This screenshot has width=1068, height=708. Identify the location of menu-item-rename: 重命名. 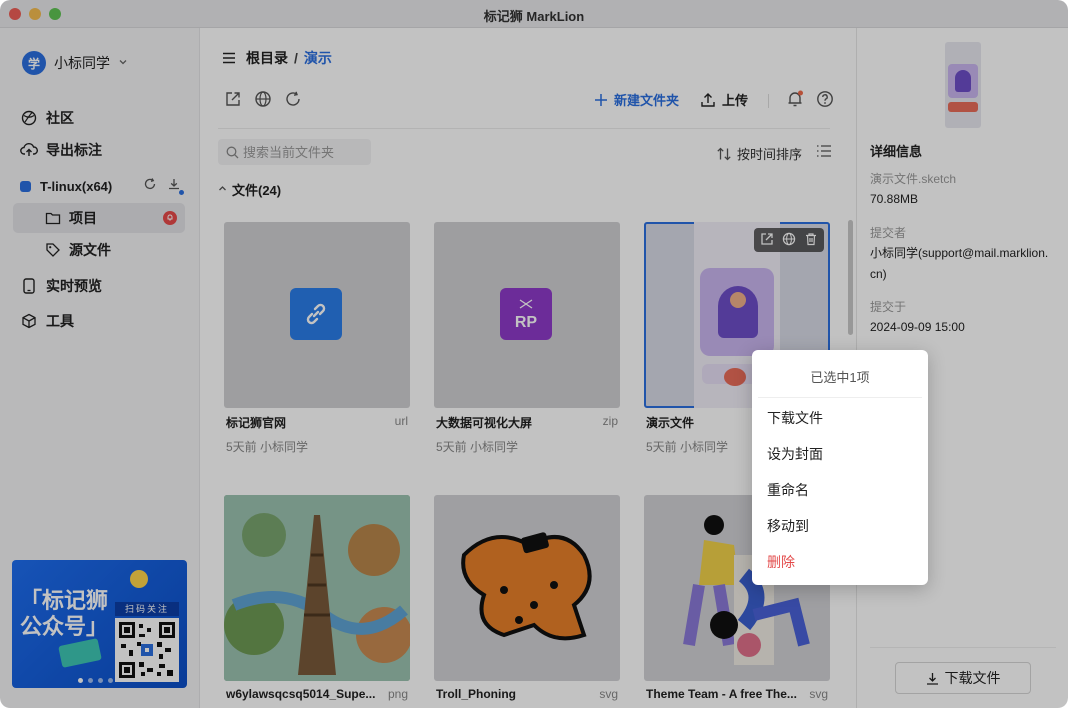
(840, 490).